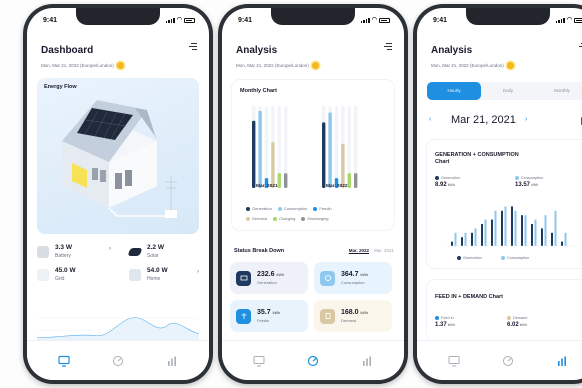  What do you see at coordinates (356, 180) in the screenshot?
I see `bar-discharging` at bounding box center [356, 180].